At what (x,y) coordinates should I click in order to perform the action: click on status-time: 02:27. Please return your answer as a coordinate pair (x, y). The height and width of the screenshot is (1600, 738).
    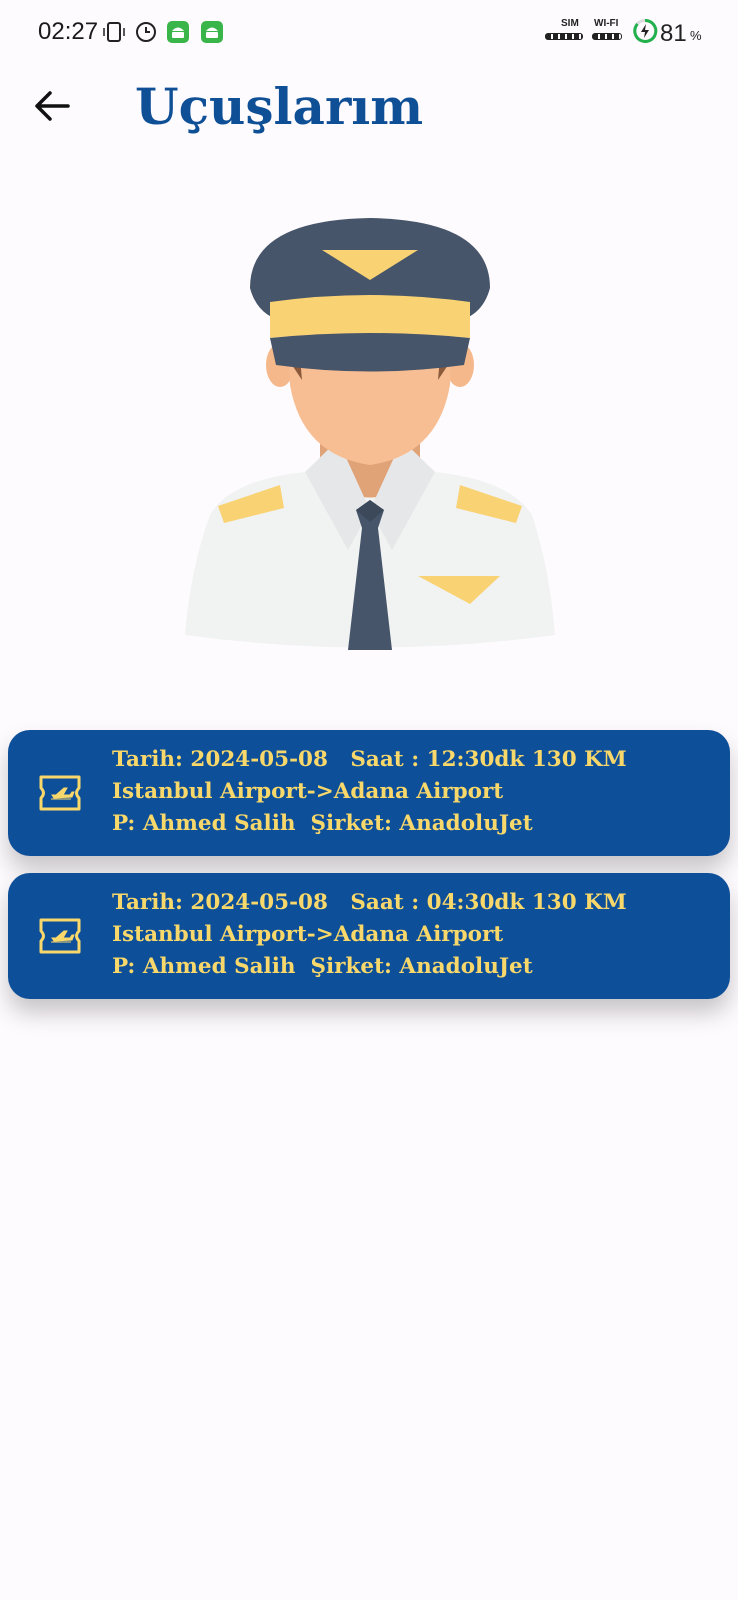
    Looking at the image, I should click on (68, 31).